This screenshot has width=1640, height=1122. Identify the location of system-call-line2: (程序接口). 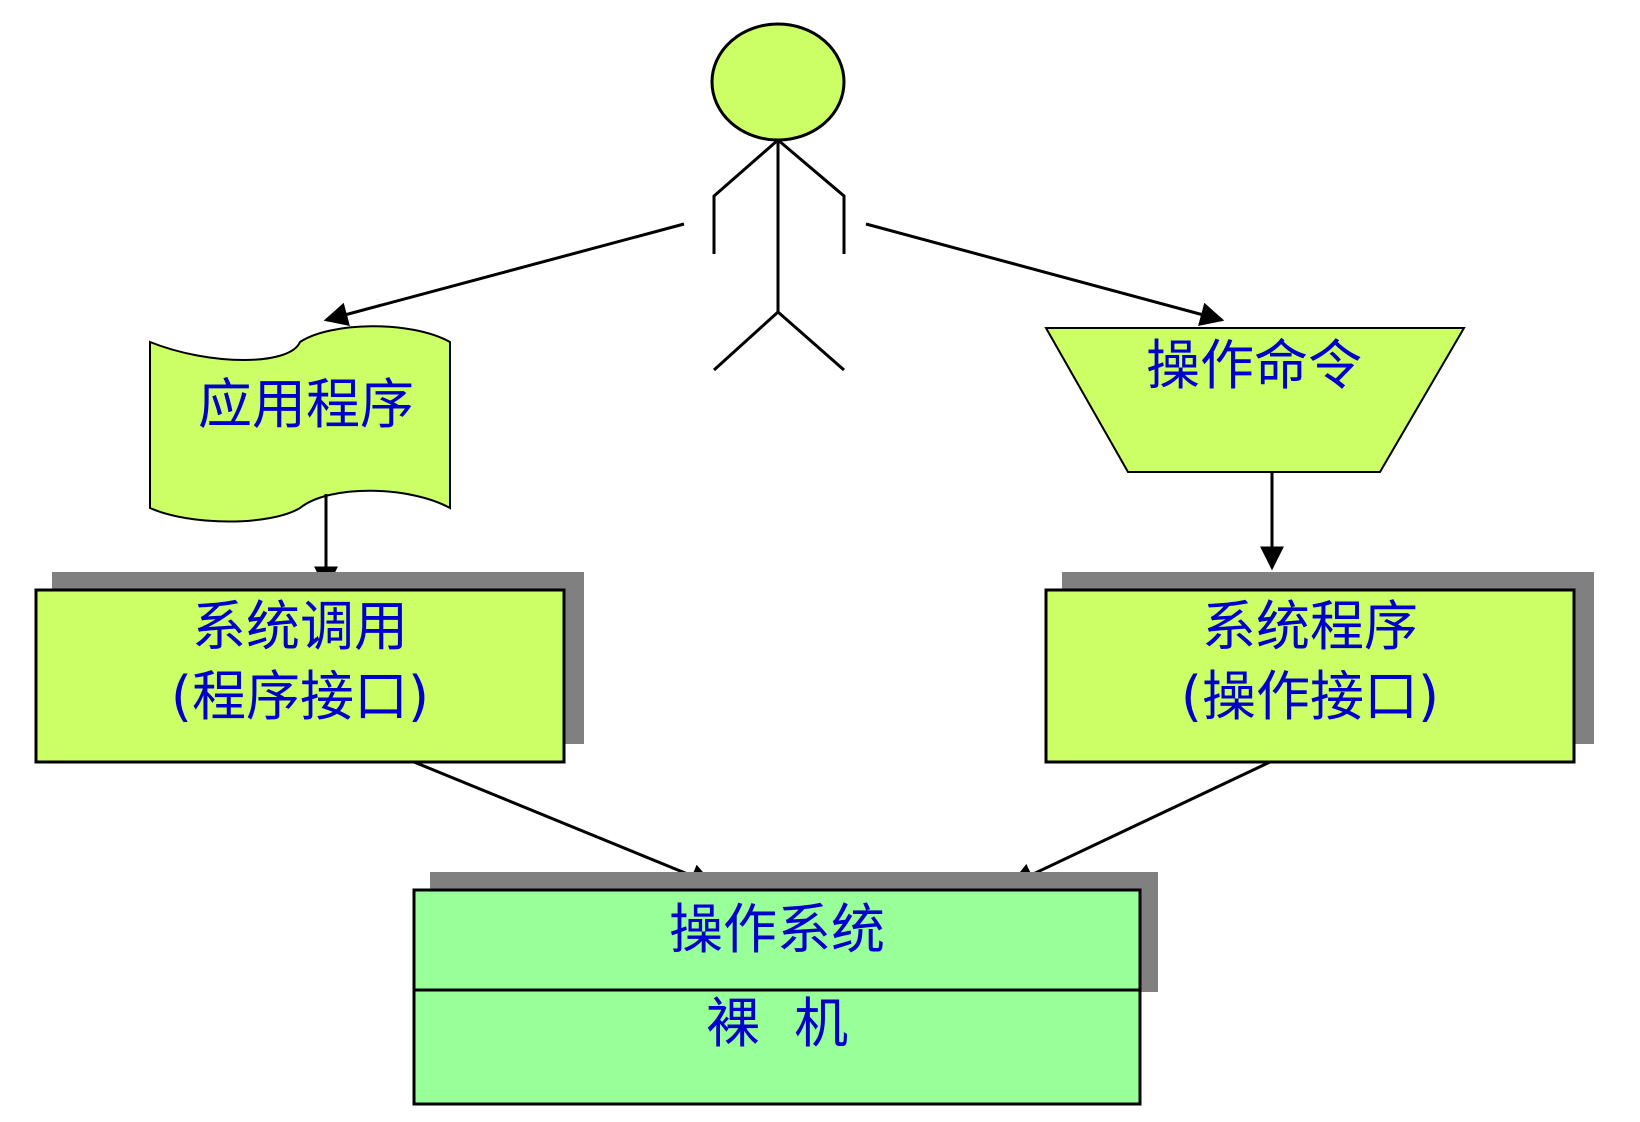
(300, 696).